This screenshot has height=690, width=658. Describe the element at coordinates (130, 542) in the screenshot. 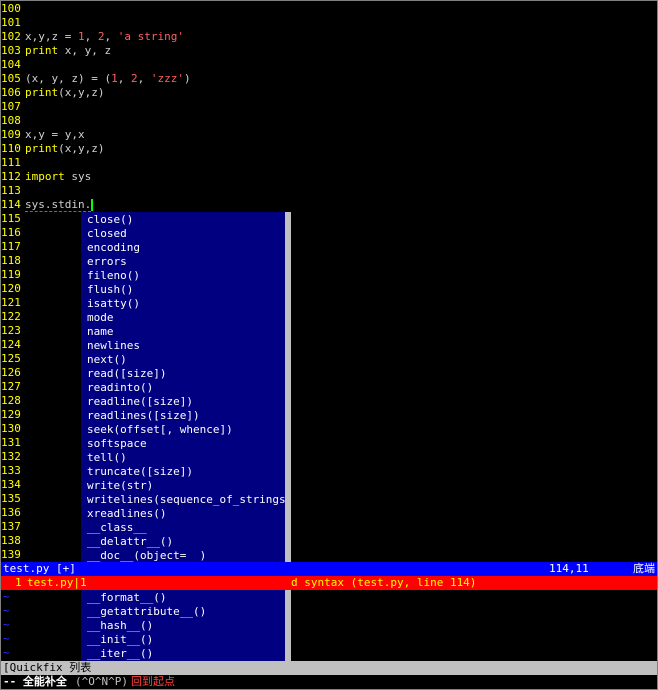

I see `completion-item: __delattr__()` at that location.